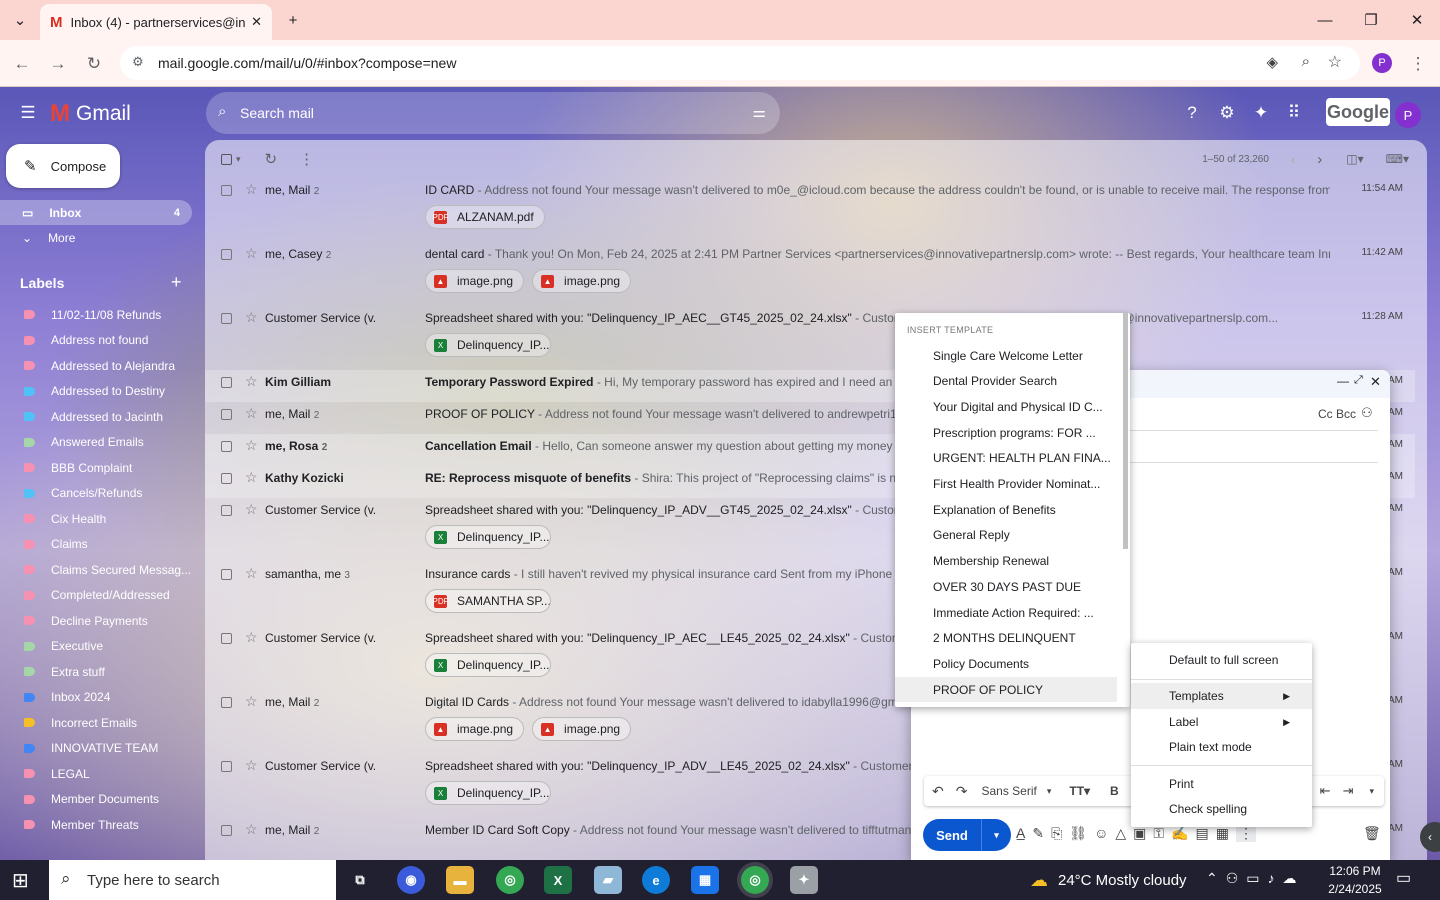  I want to click on back-icon: ←, so click(22, 64).